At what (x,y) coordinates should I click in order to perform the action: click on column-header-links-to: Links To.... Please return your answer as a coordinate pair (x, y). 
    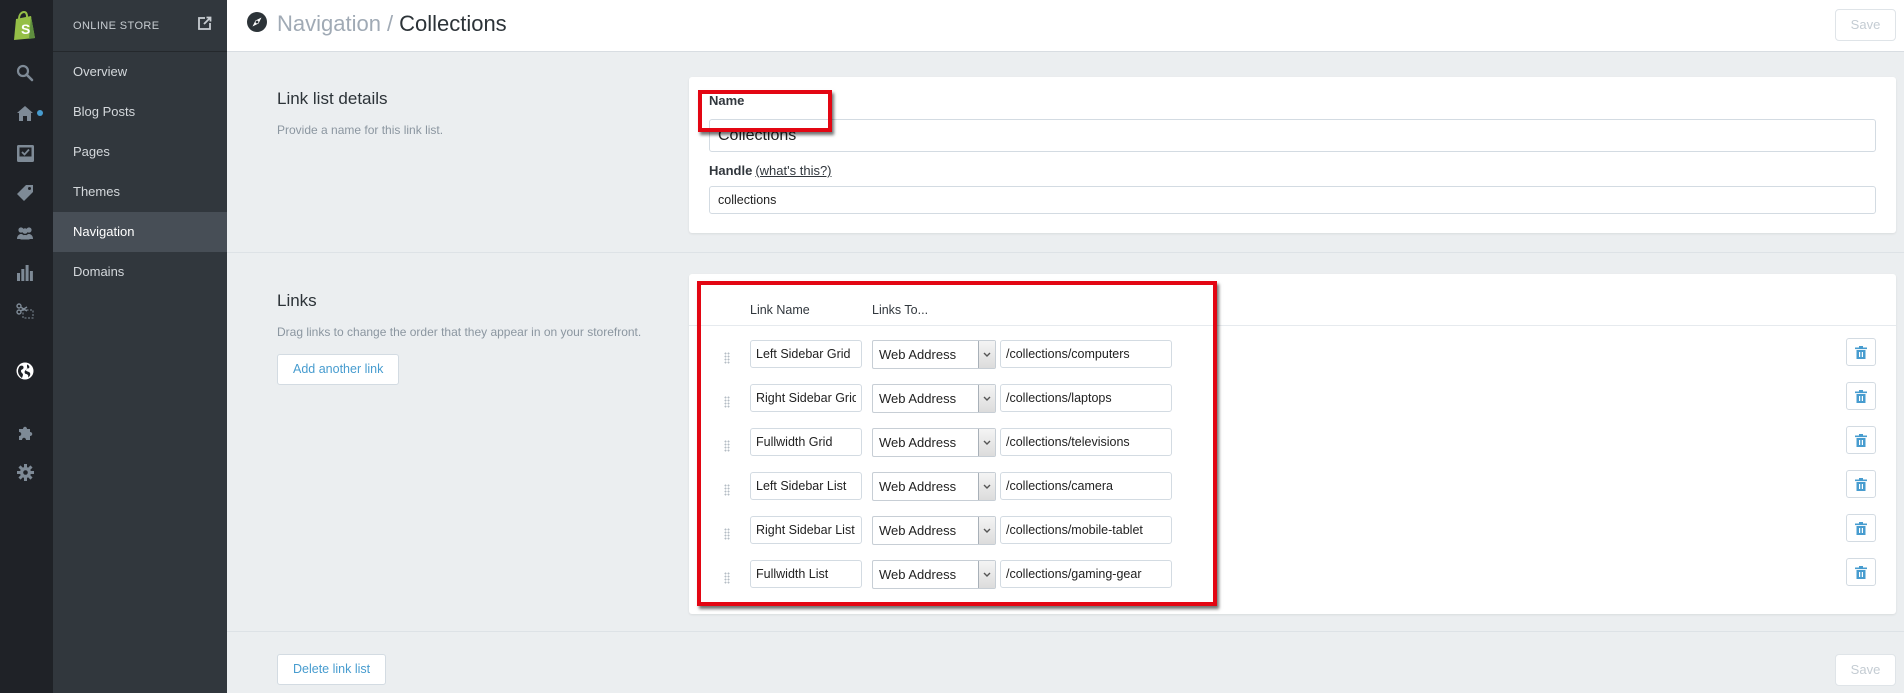
    Looking at the image, I should click on (900, 310).